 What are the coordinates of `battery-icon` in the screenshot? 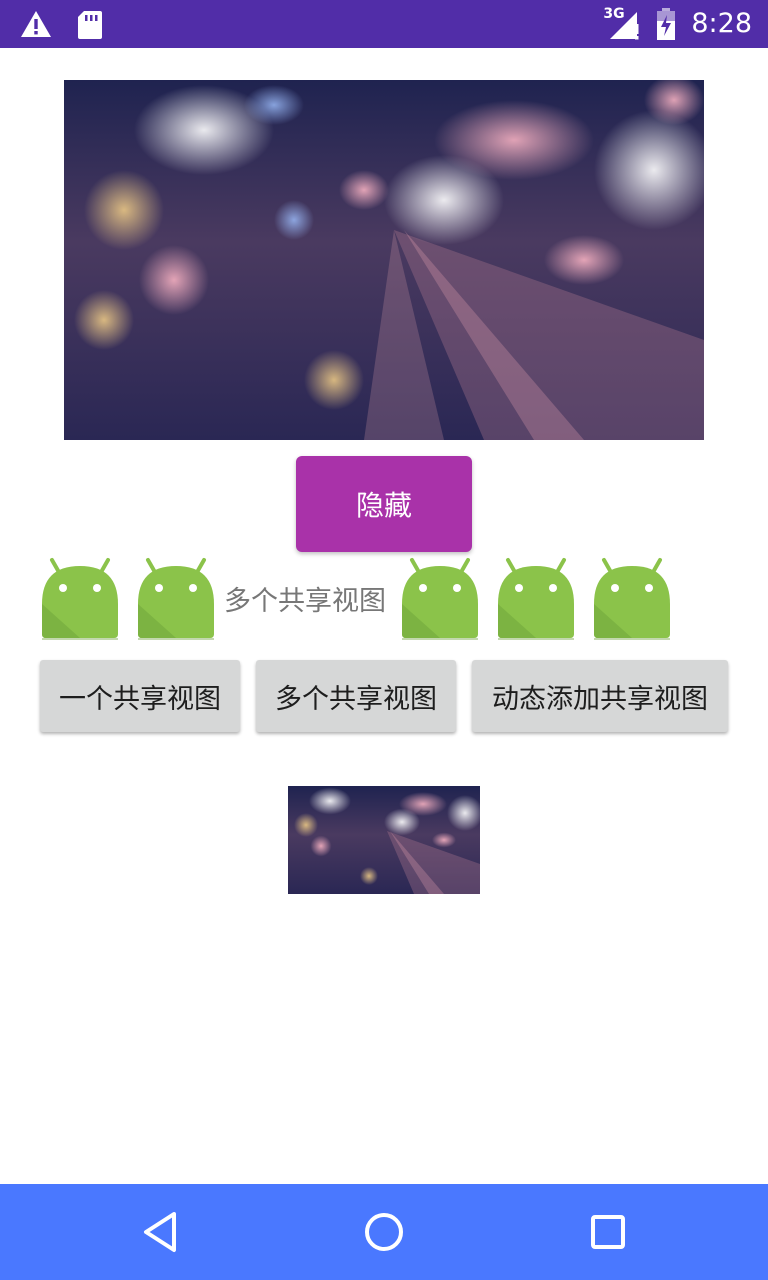 It's located at (666, 24).